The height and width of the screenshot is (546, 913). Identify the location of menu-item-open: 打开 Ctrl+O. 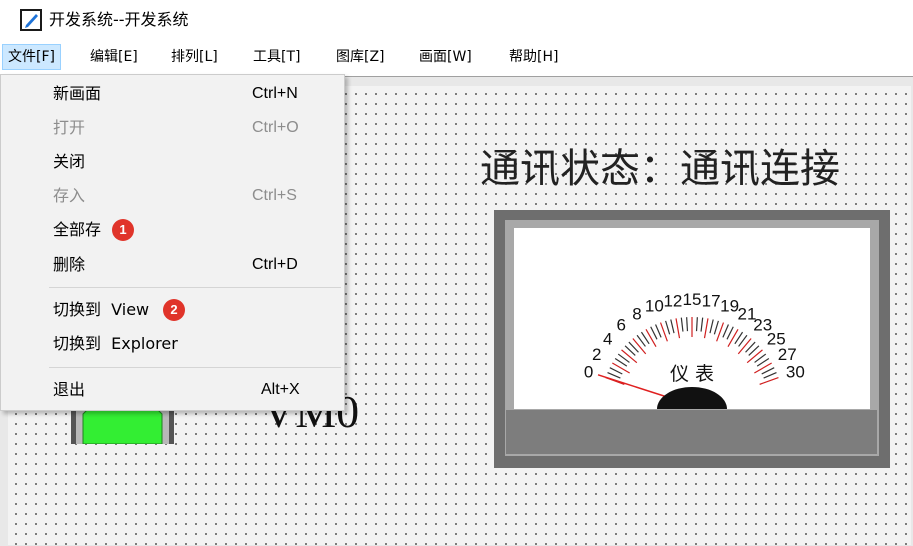
(172, 128).